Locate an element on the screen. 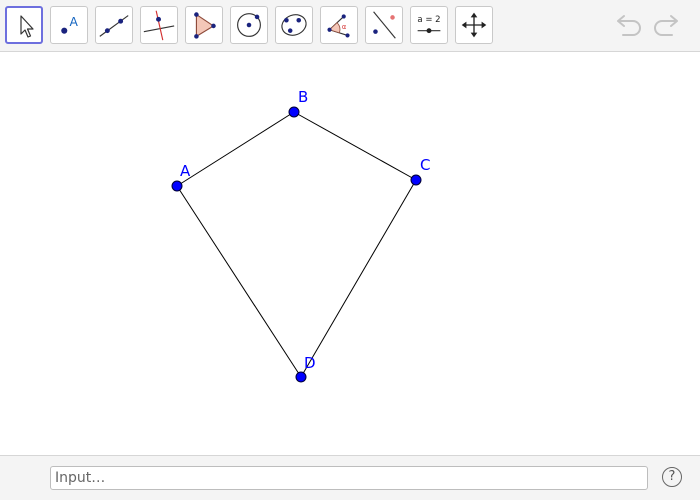 The width and height of the screenshot is (700, 500). segment-ab is located at coordinates (235, 149).